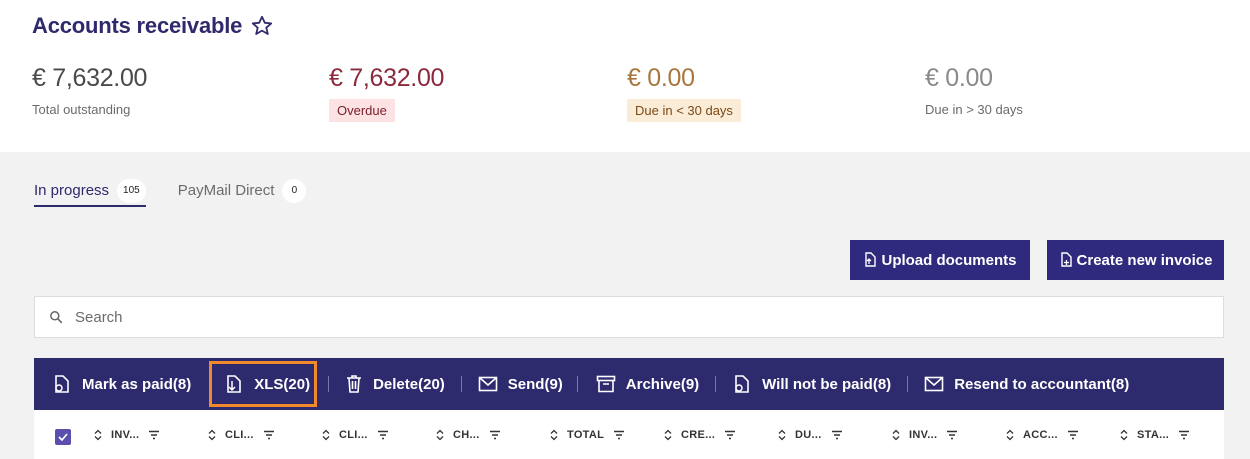  I want to click on resend-to-accountant-button: Resend to accountant(8), so click(1026, 384).